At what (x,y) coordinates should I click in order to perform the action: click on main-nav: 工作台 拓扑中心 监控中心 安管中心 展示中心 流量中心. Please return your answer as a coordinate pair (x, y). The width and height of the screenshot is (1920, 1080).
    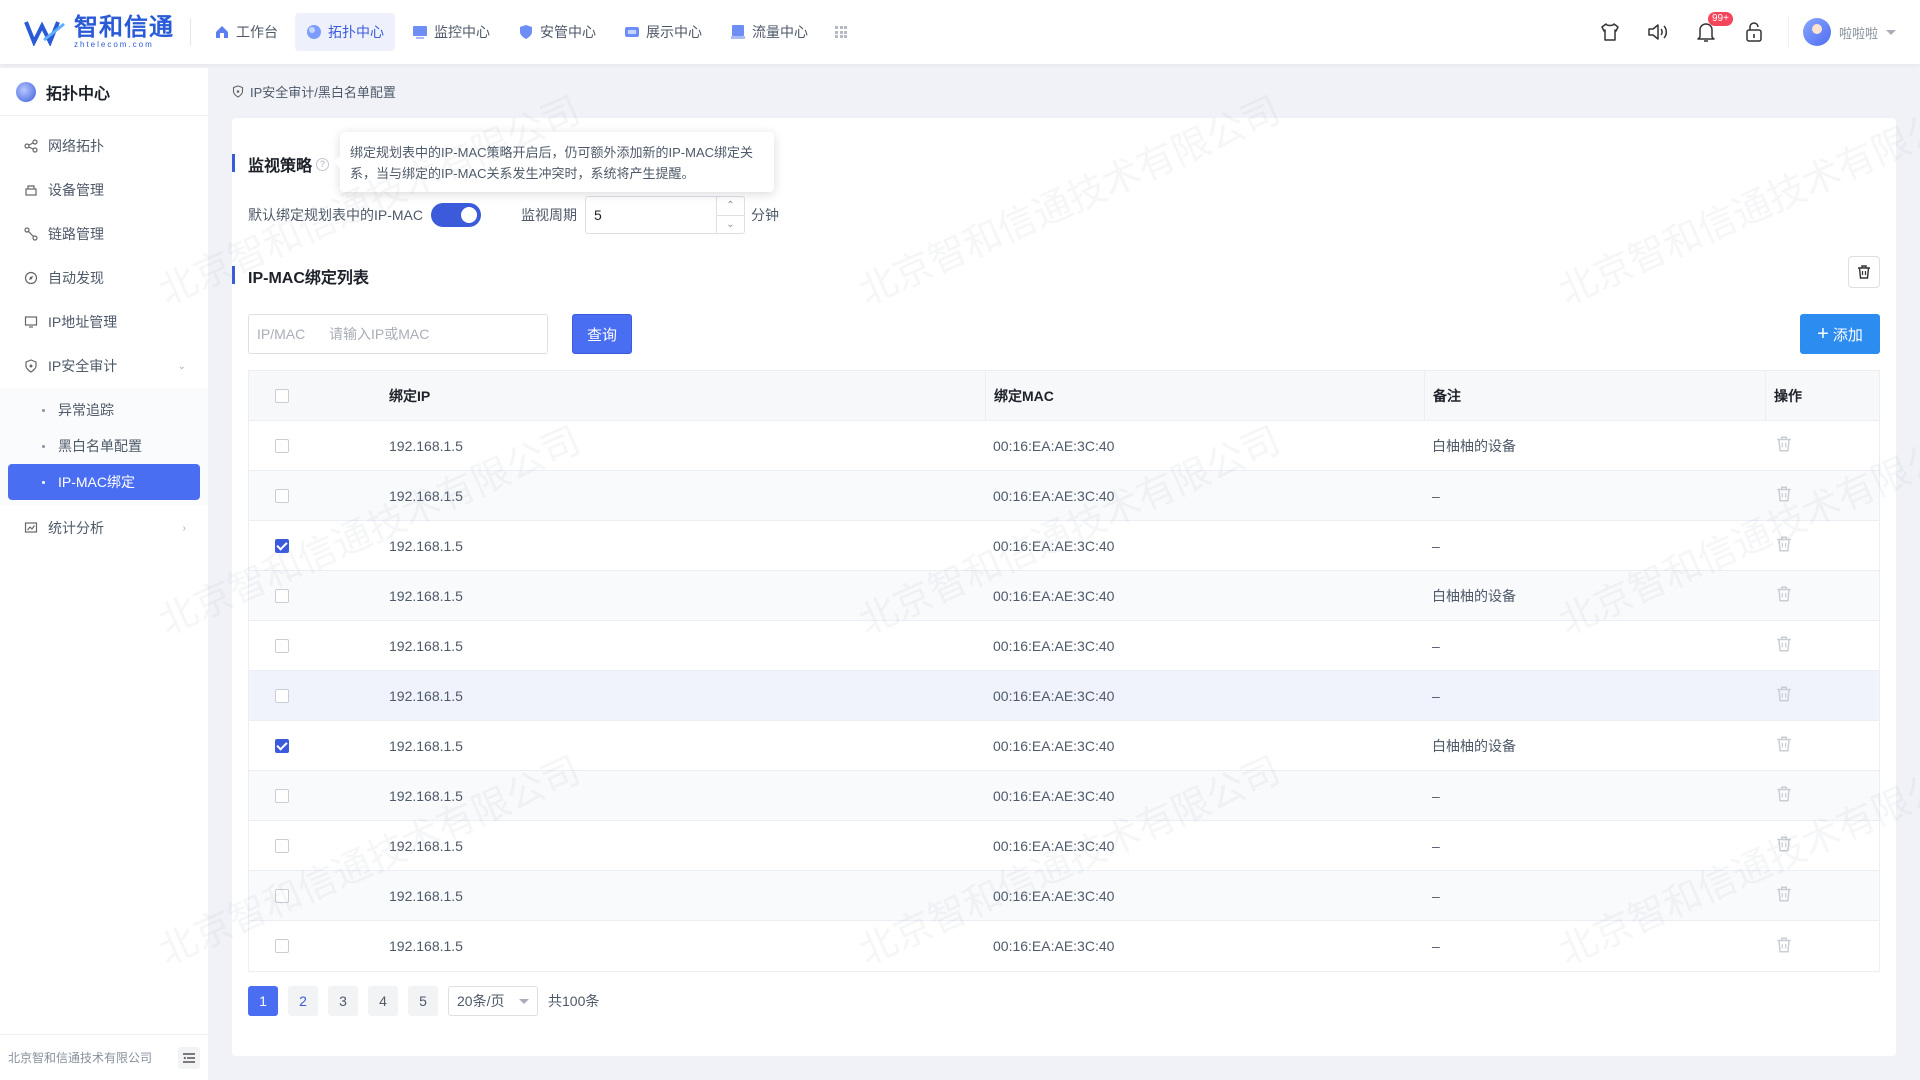
    Looking at the image, I should click on (519, 32).